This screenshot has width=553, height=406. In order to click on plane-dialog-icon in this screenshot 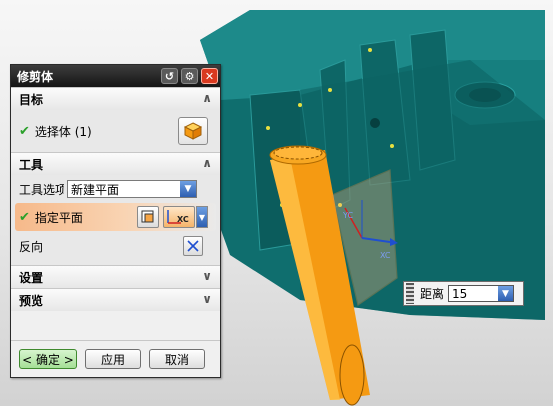, I will do `click(147, 216)`.